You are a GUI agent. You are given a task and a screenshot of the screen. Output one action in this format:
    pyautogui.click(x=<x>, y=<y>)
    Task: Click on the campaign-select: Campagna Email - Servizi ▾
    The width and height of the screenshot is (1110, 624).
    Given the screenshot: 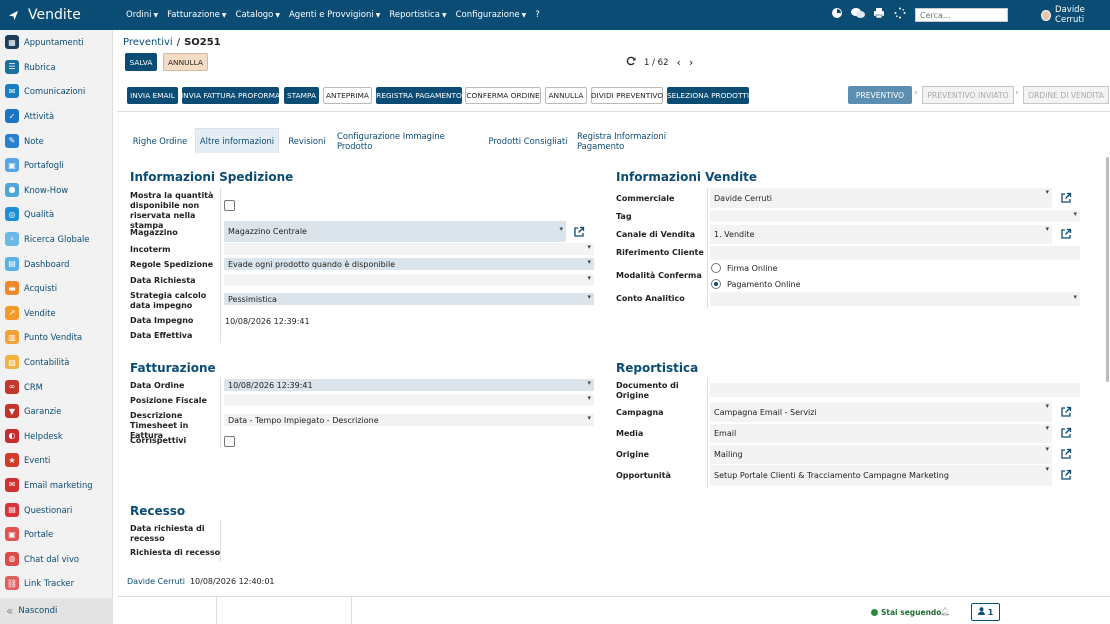 What is the action you would take?
    pyautogui.click(x=881, y=412)
    